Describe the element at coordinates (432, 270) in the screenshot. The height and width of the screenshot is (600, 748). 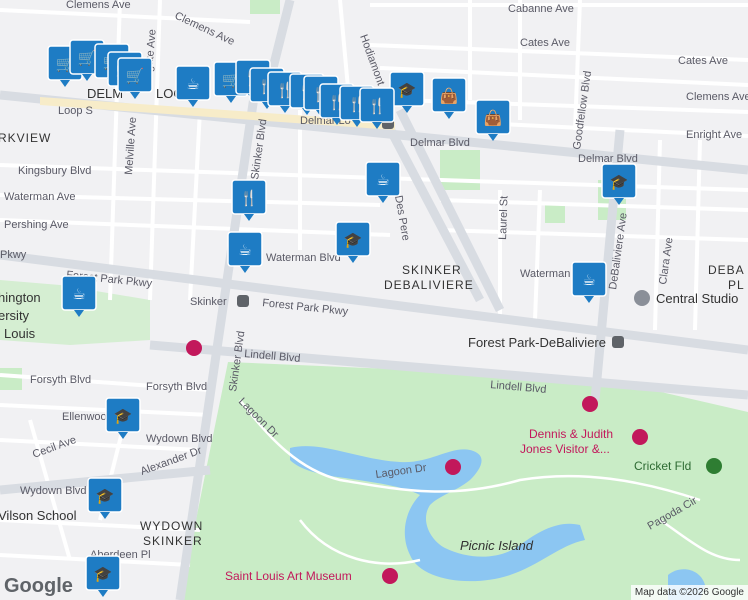
I see `area-label-skinker: SKINKER` at that location.